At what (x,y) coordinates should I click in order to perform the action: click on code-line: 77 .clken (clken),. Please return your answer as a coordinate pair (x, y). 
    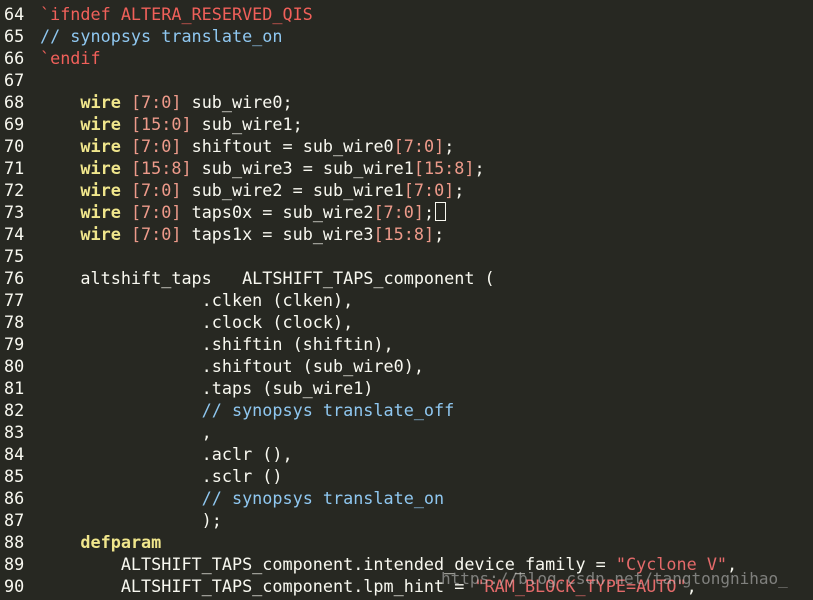
    Looking at the image, I should click on (406, 300).